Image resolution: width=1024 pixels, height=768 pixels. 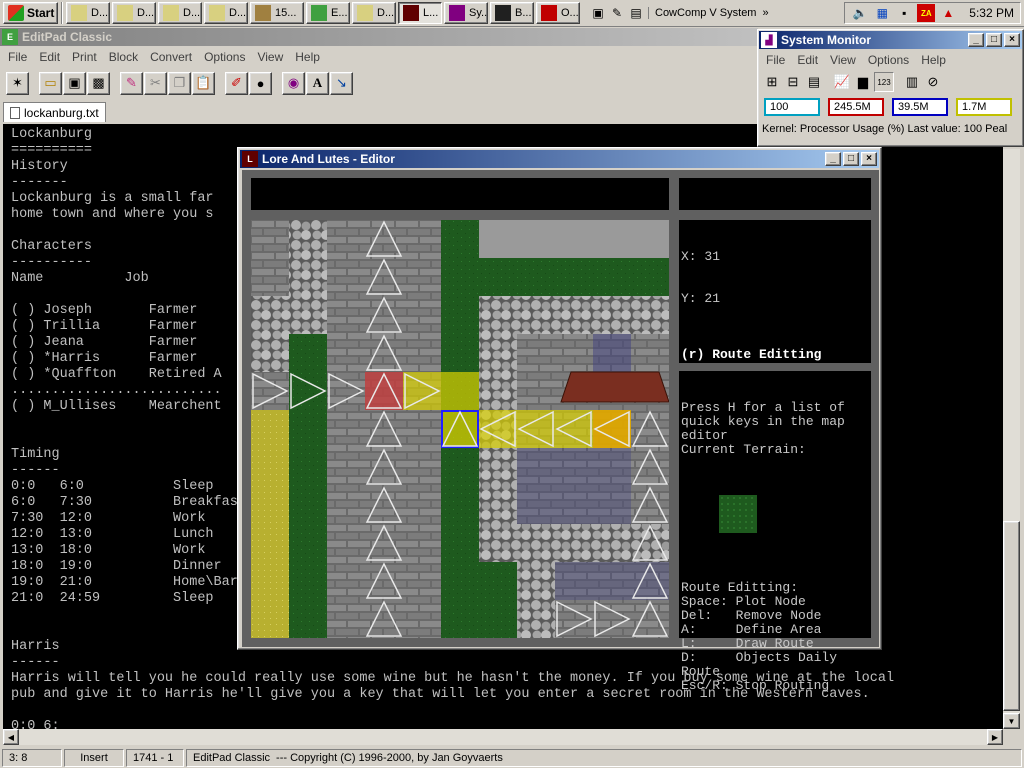 What do you see at coordinates (701, 256) in the screenshot?
I see `coord-x: X: 31` at bounding box center [701, 256].